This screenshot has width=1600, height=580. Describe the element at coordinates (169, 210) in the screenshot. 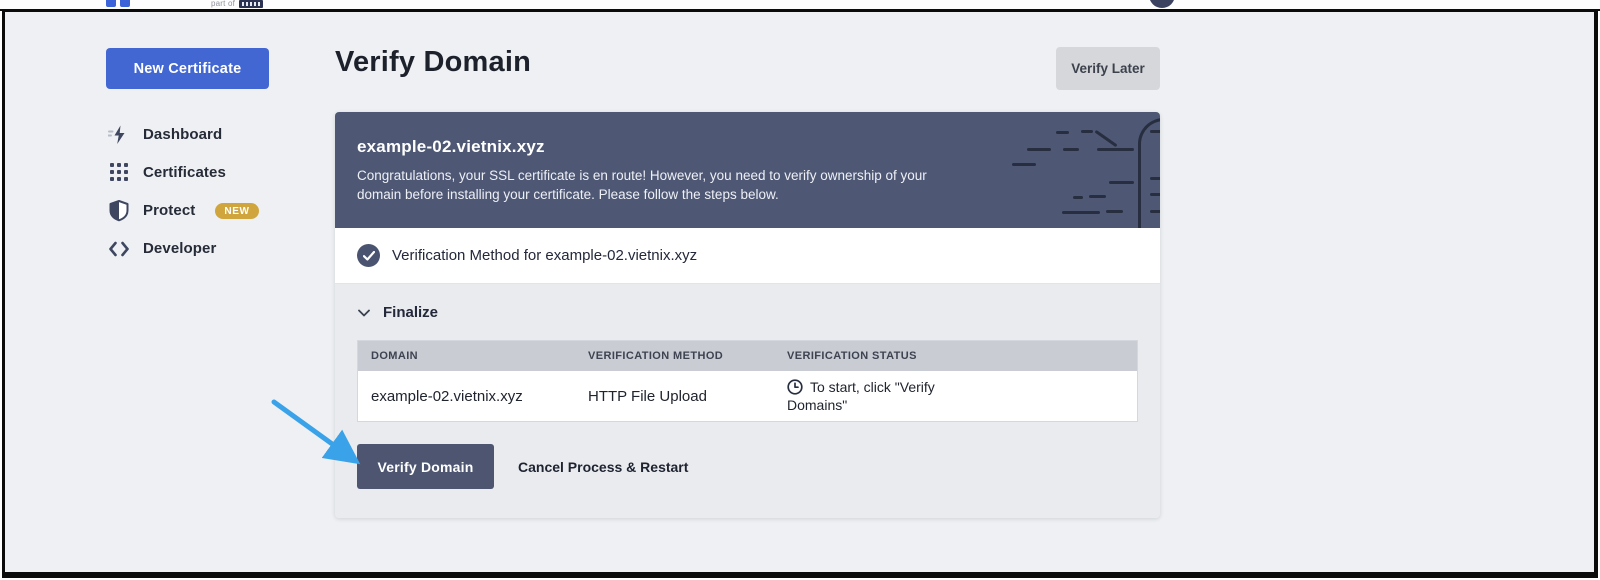

I see `sidebar-item-label: Protect` at that location.